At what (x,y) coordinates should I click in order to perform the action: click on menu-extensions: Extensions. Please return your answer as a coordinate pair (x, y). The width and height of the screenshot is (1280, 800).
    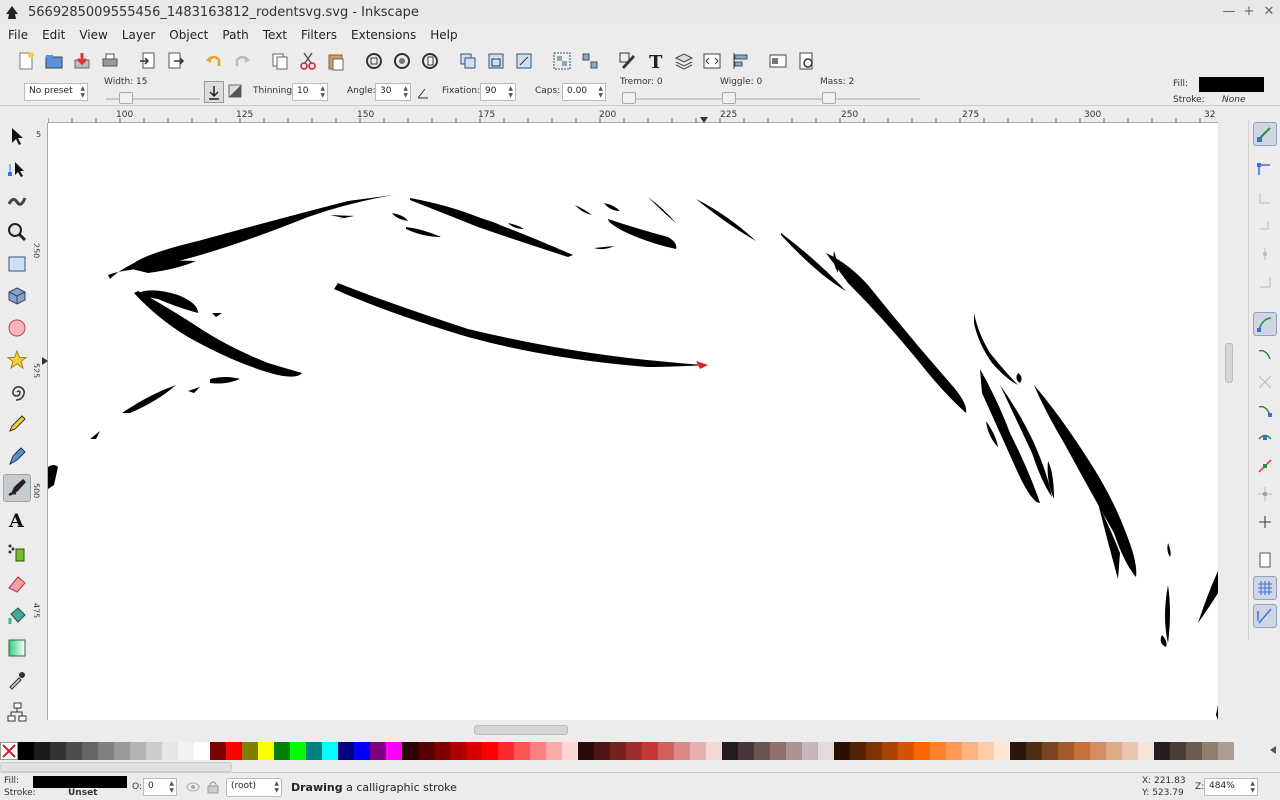
    Looking at the image, I should click on (382, 35).